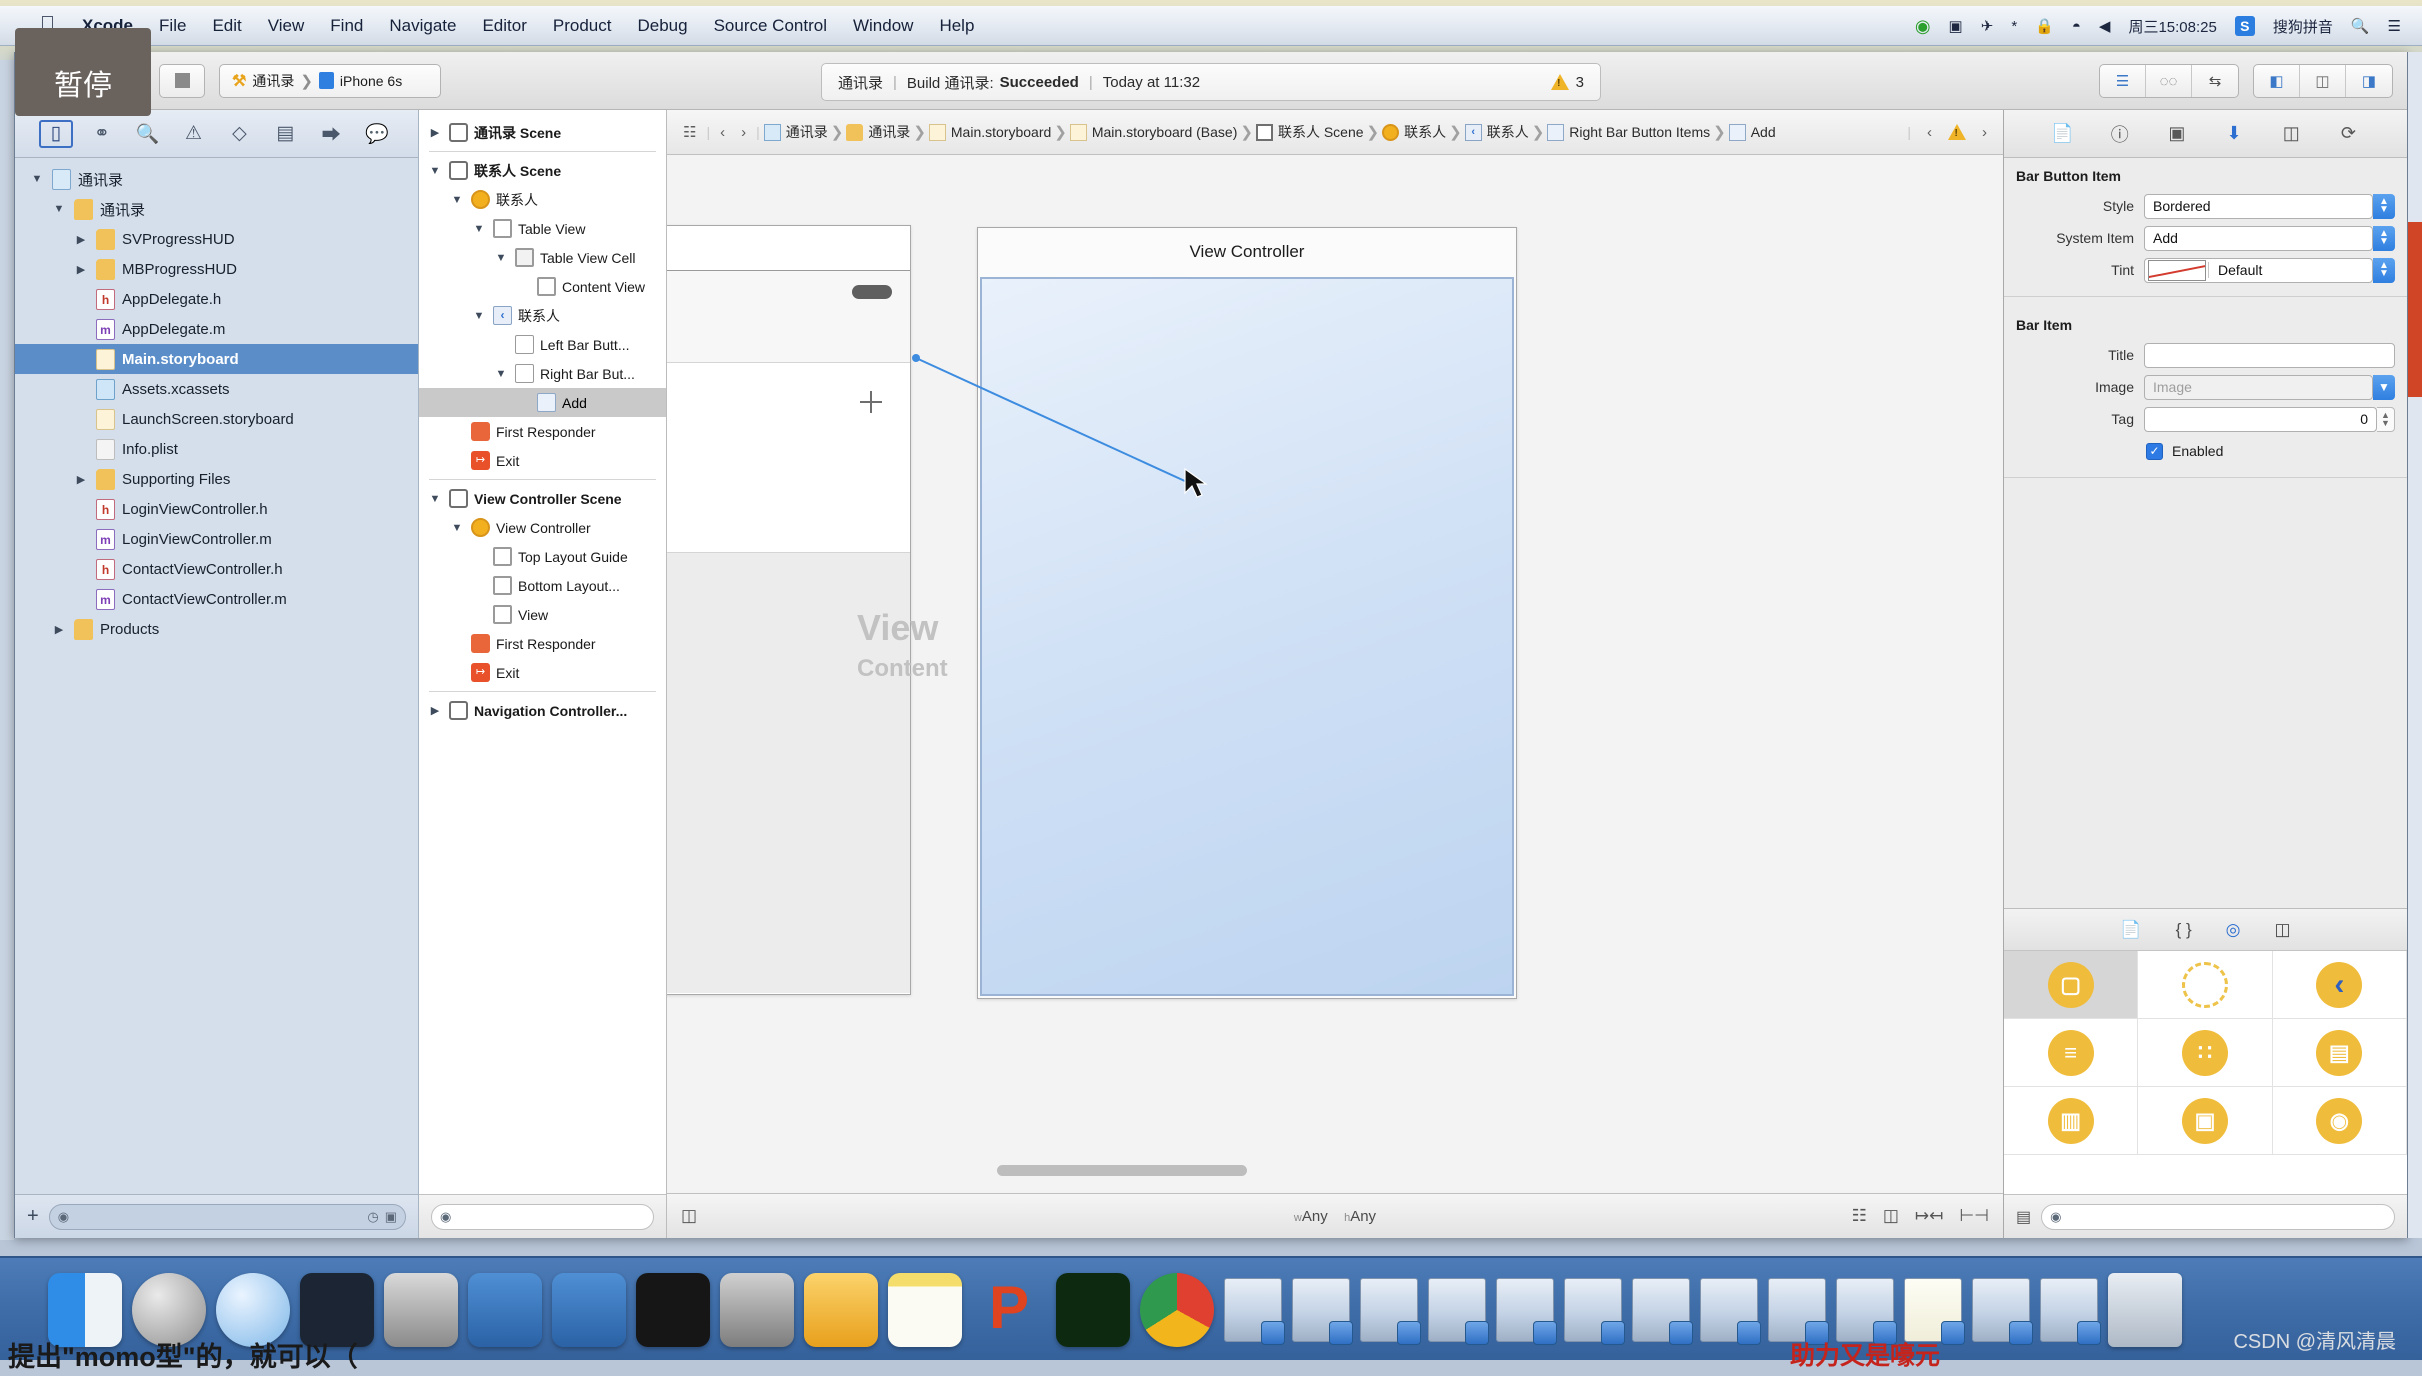 The height and width of the screenshot is (1376, 2422). I want to click on breadcrumb-item-1: 通讯录, so click(878, 132).